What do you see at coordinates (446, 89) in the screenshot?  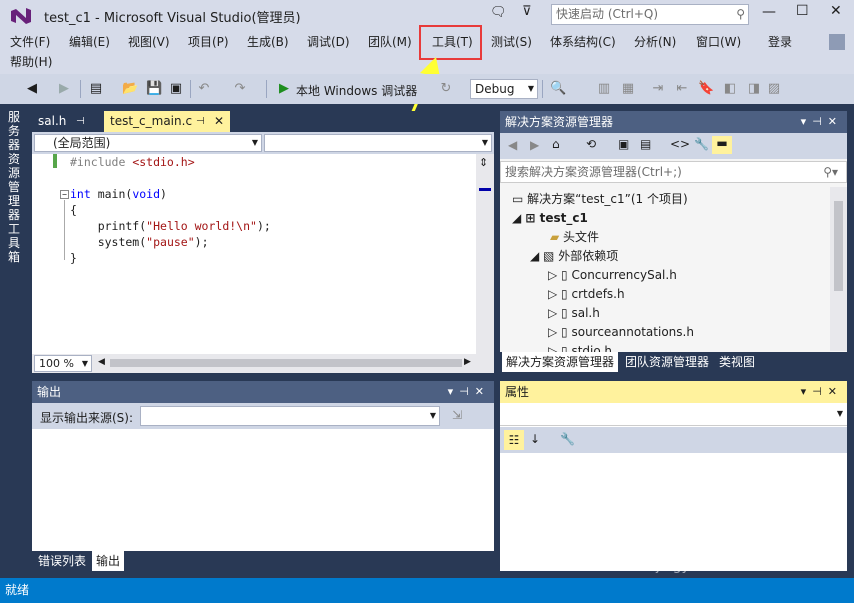 I see `refresh-icon: ↻` at bounding box center [446, 89].